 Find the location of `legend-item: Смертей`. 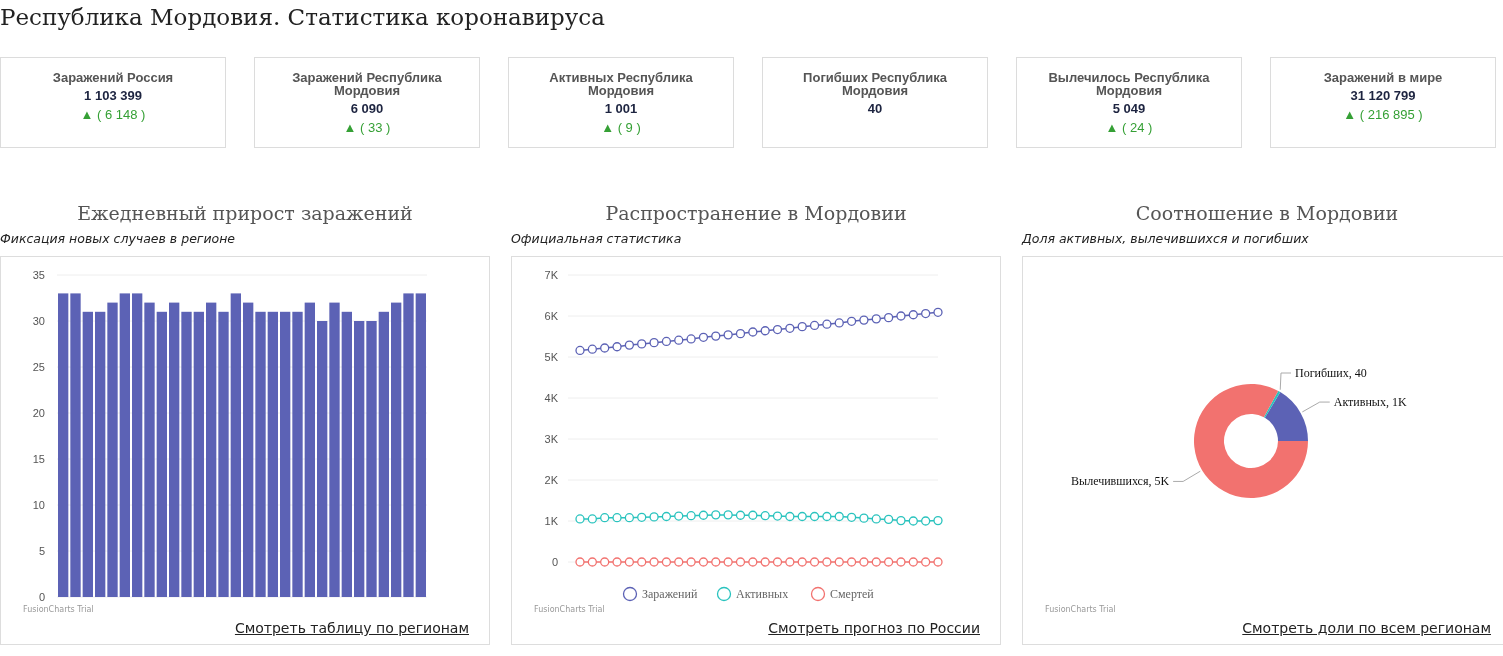

legend-item: Смертей is located at coordinates (842, 594).